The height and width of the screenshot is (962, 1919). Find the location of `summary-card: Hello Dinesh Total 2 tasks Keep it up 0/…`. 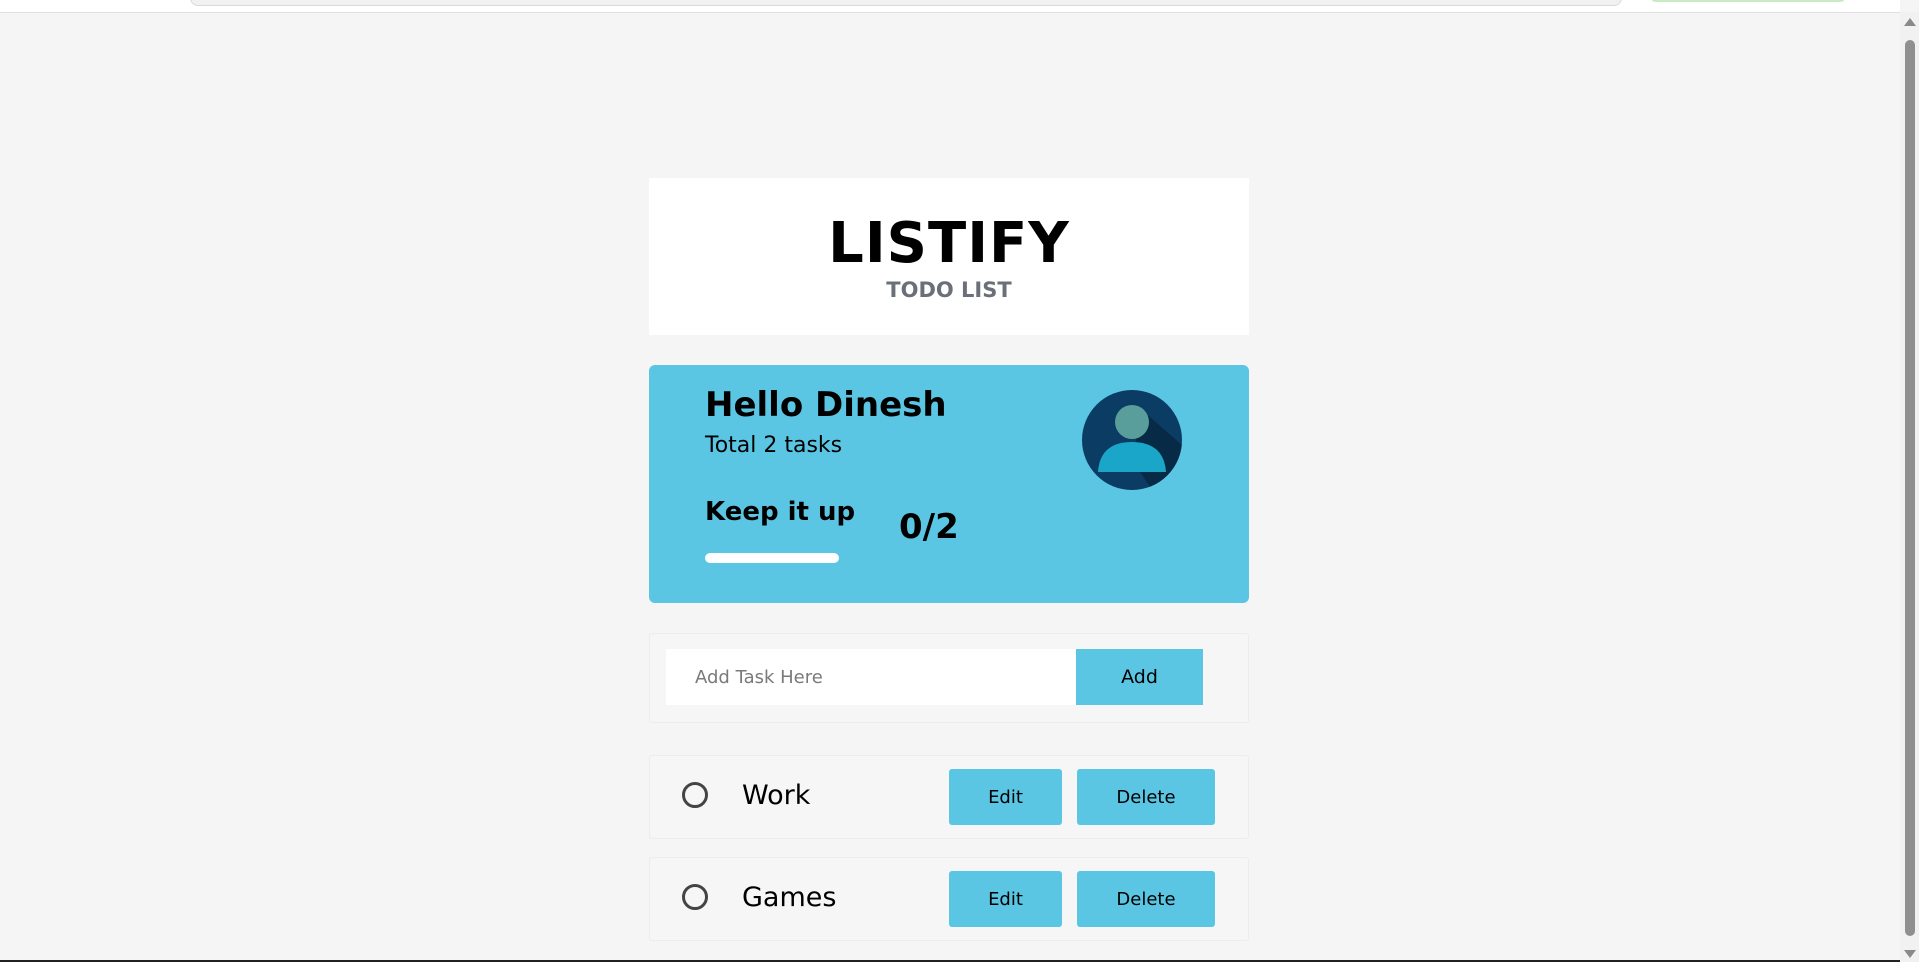

summary-card: Hello Dinesh Total 2 tasks Keep it up 0/… is located at coordinates (949, 484).